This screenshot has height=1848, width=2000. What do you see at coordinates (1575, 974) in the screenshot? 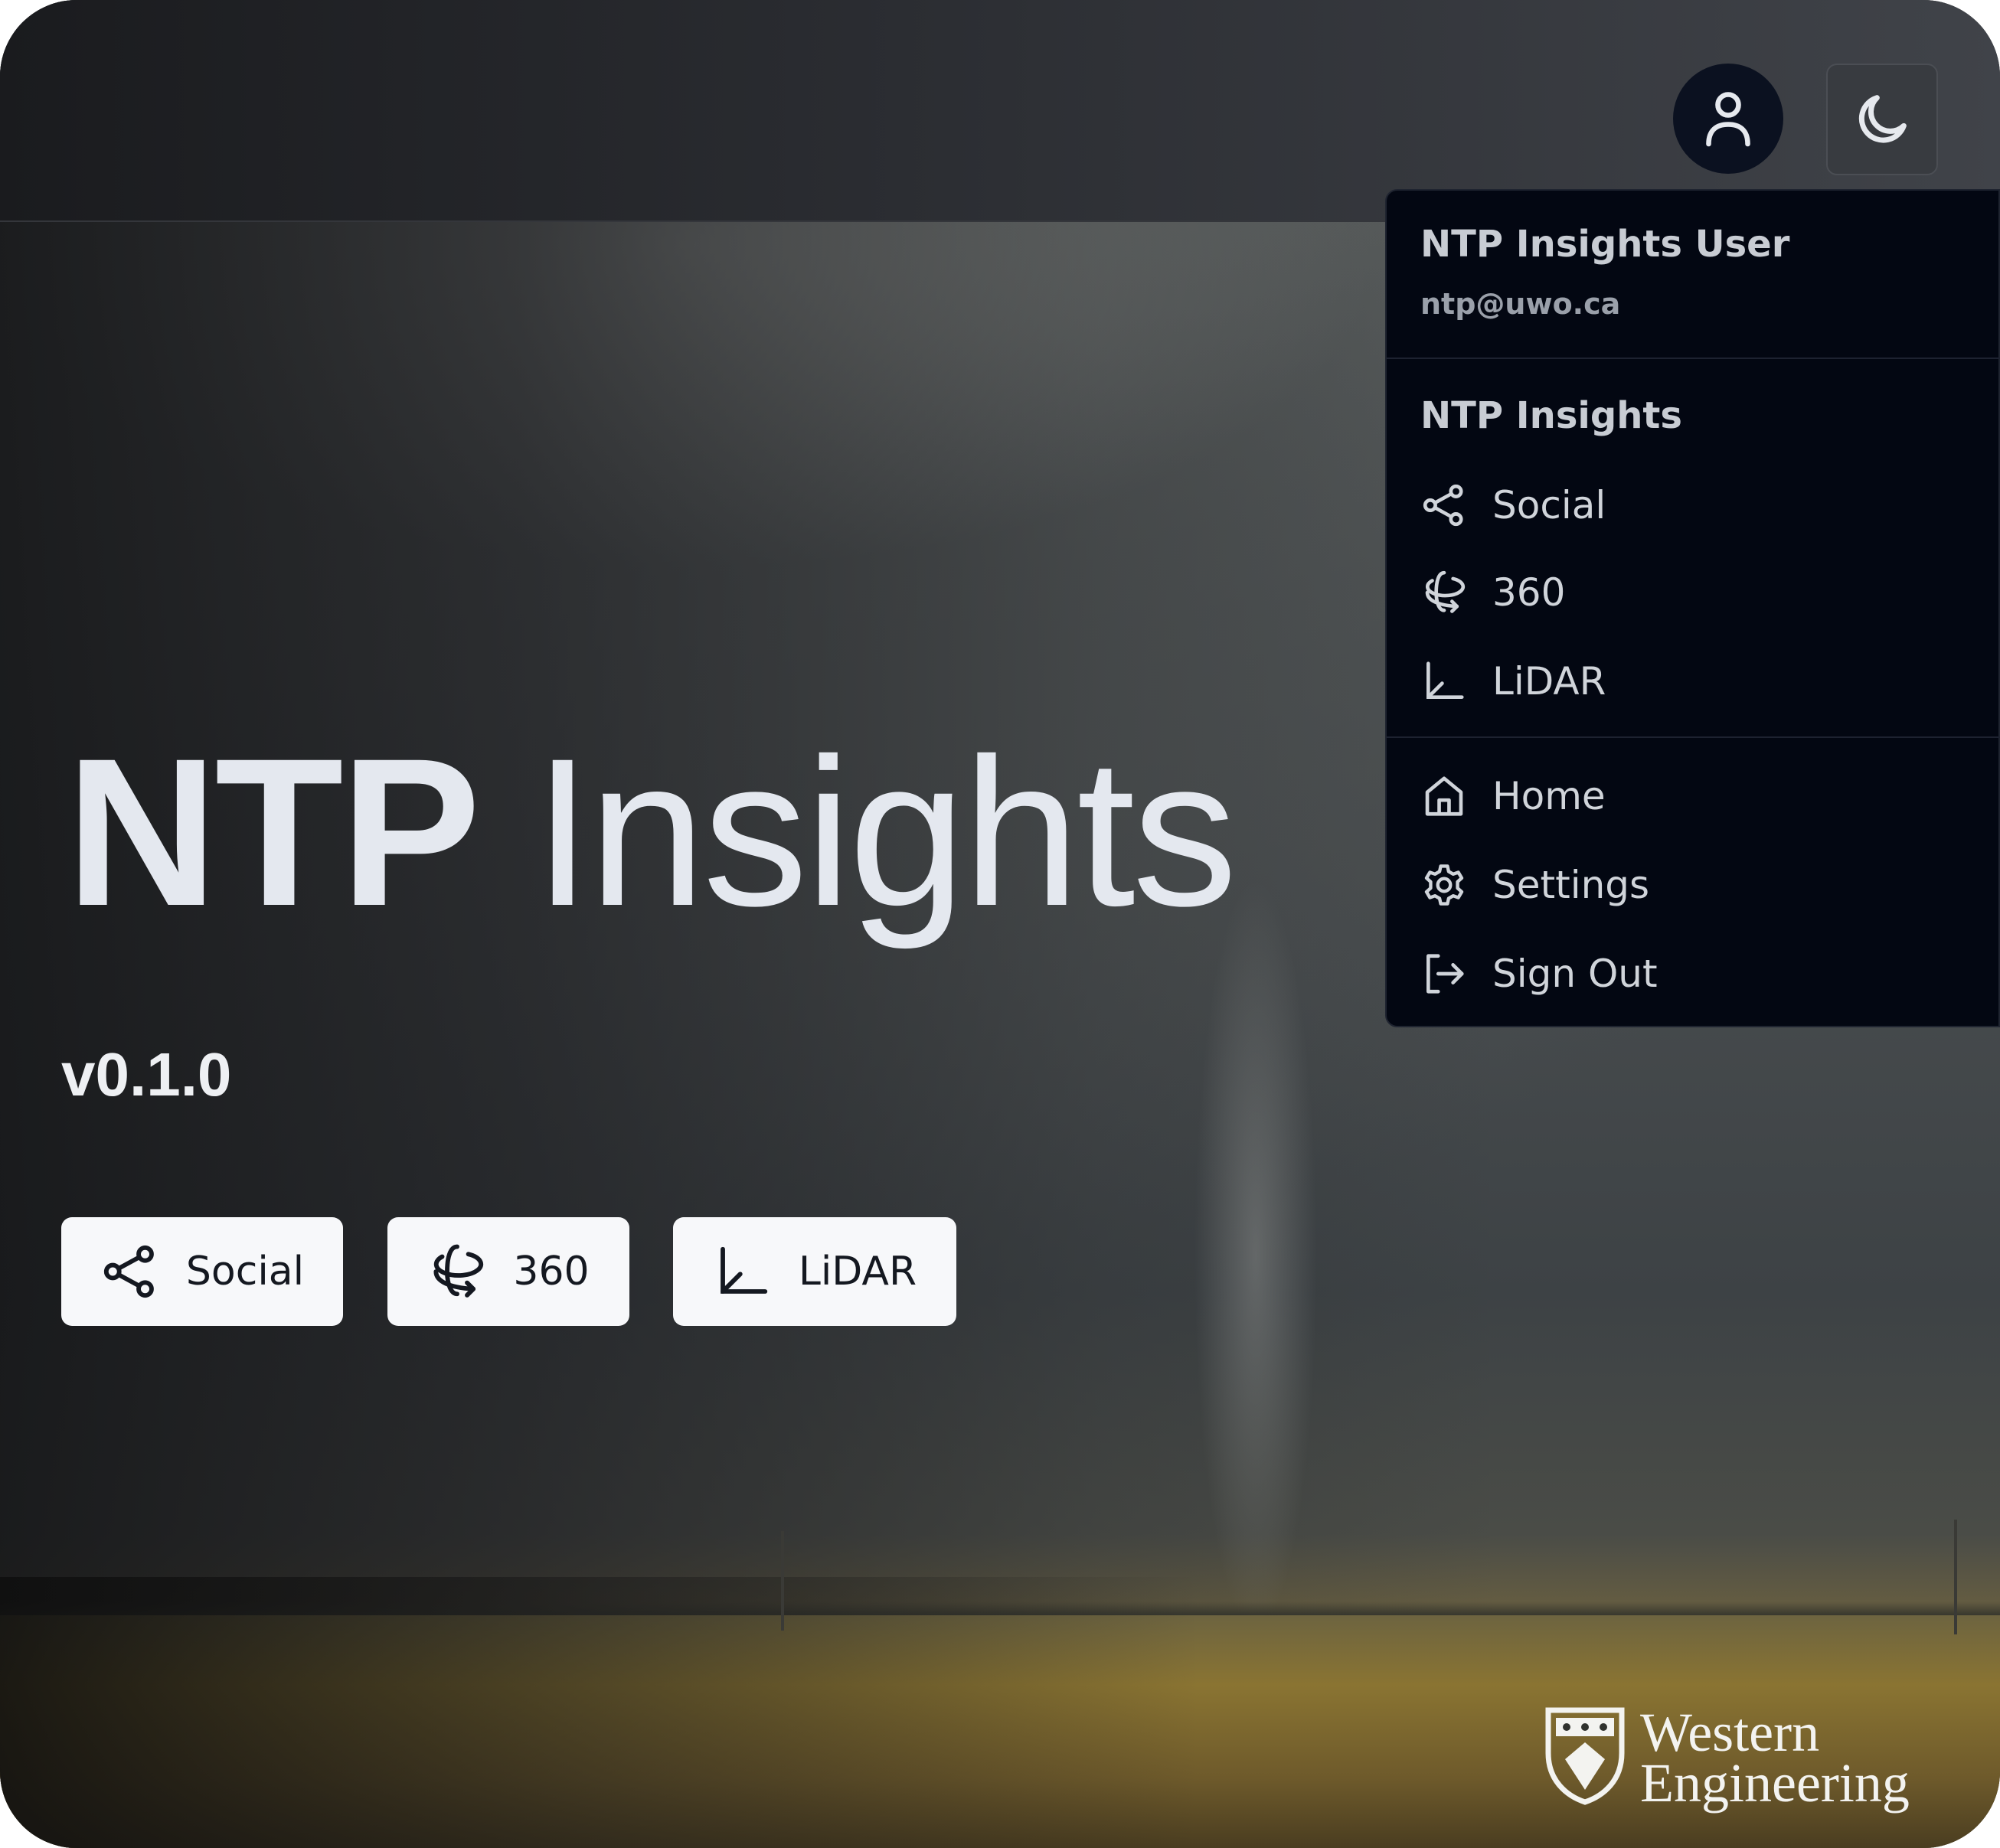
I see `menu-item-label: Sign Out` at bounding box center [1575, 974].